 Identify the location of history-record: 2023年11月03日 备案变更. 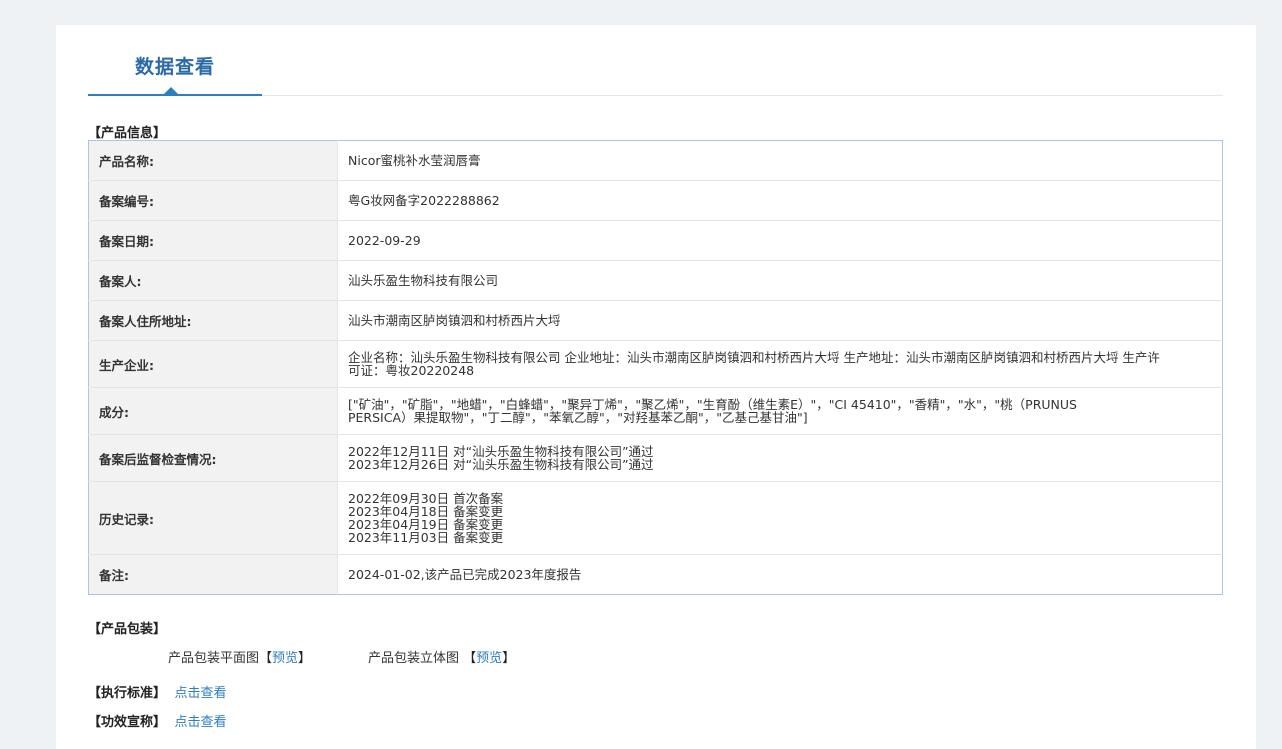
(426, 537).